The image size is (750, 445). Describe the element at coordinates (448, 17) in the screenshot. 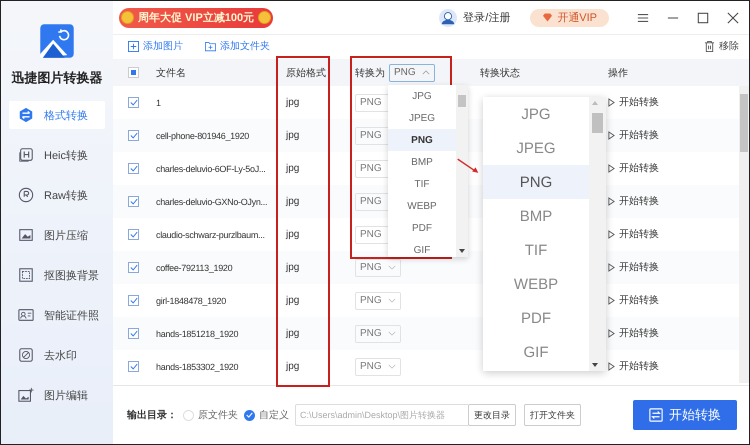

I see `avatar-icon` at that location.